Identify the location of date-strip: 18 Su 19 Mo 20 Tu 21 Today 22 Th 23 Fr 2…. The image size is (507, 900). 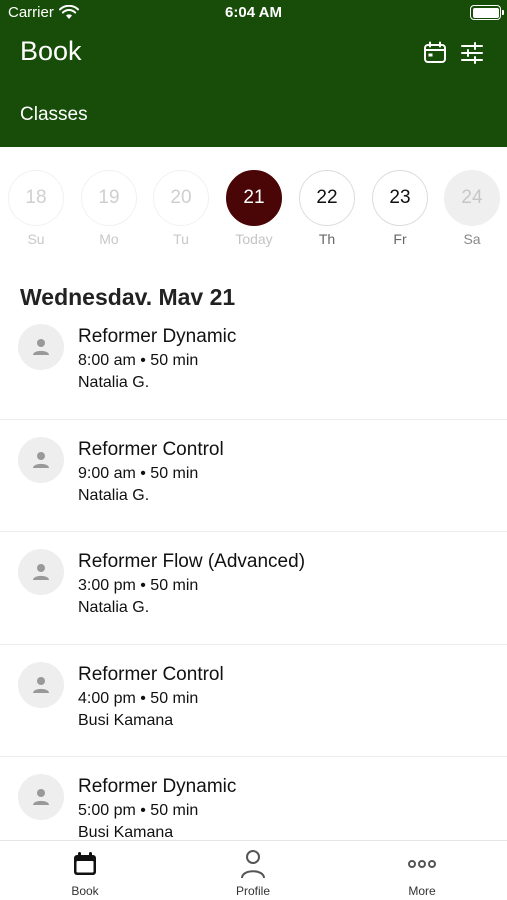
(253, 210).